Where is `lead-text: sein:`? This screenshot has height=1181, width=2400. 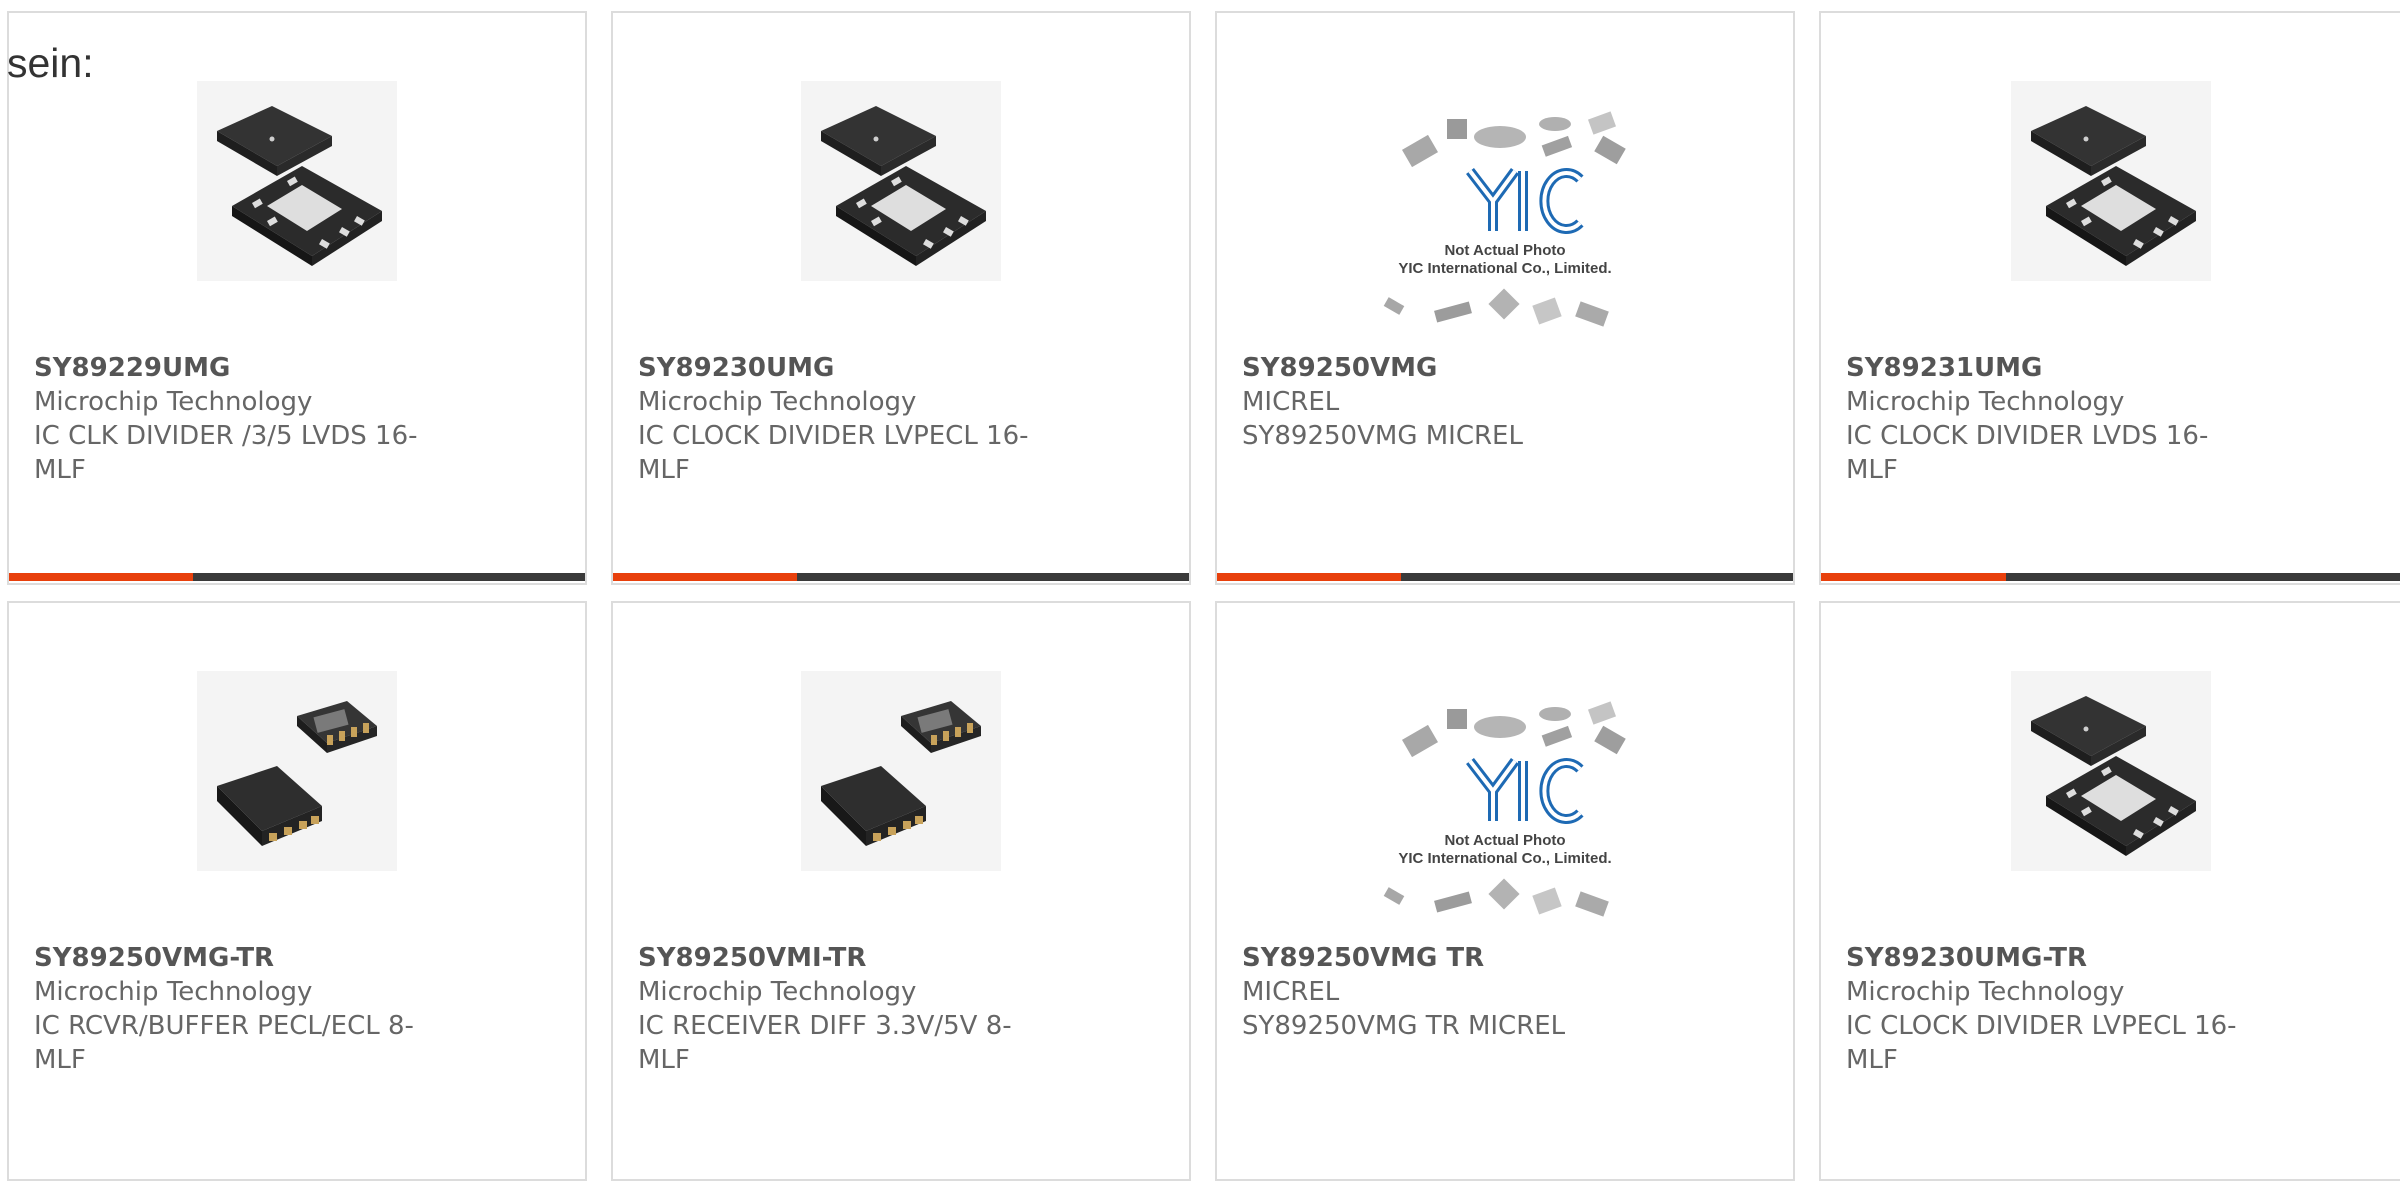
lead-text: sein: is located at coordinates (50, 63).